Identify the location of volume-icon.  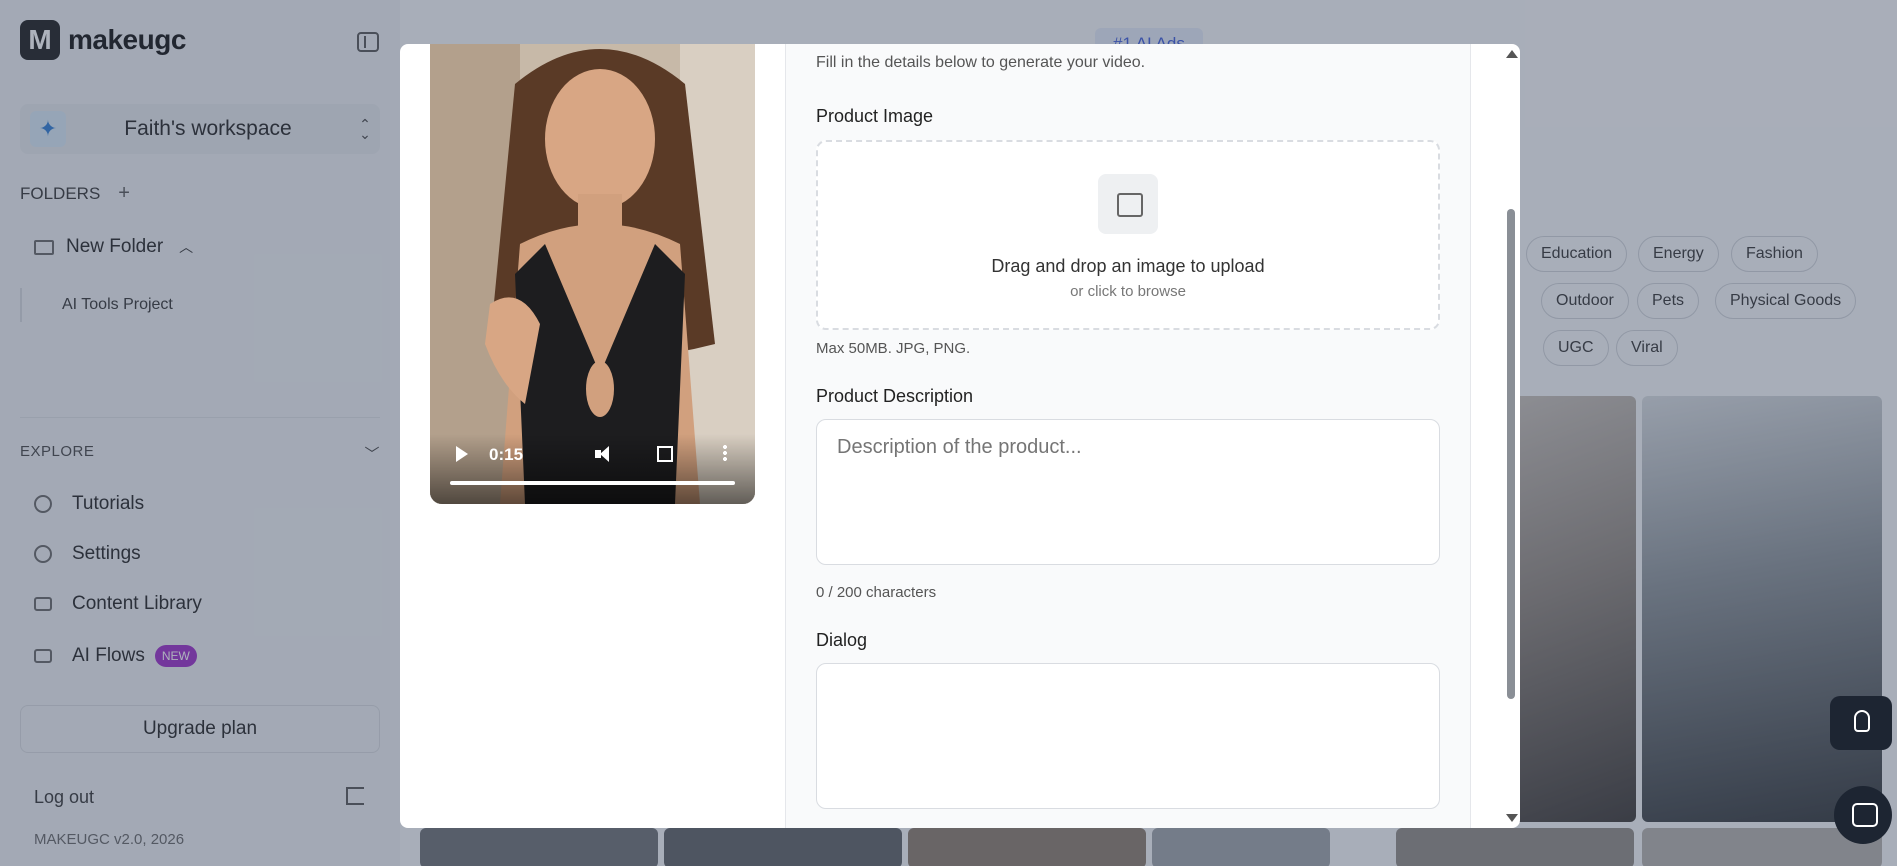
(604, 454).